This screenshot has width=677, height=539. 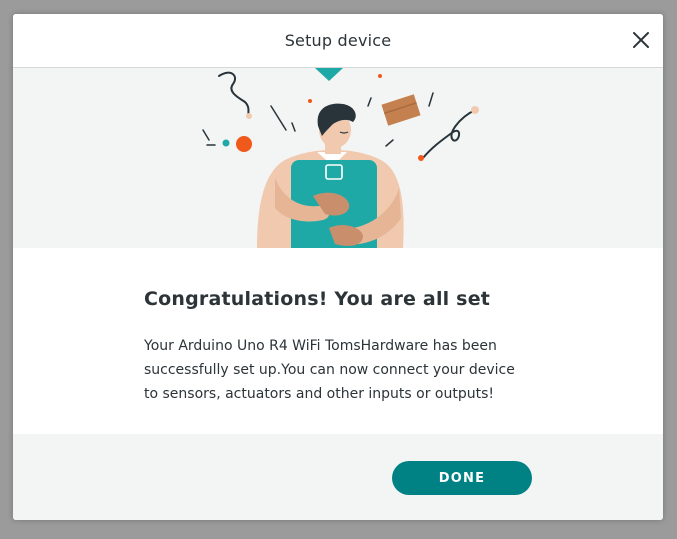 I want to click on dialog-header: Setup device, so click(x=338, y=41).